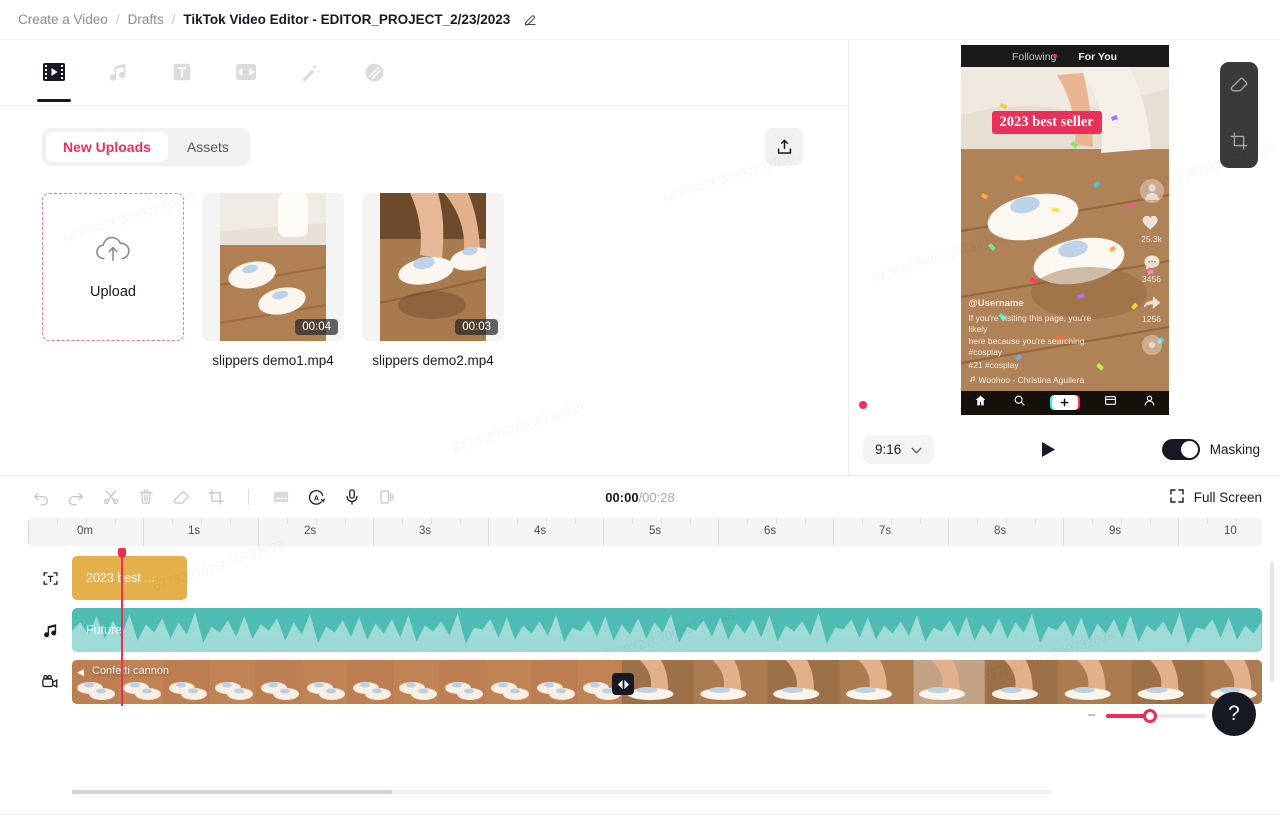 The height and width of the screenshot is (816, 1280). Describe the element at coordinates (1149, 403) in the screenshot. I see `profile-icon` at that location.